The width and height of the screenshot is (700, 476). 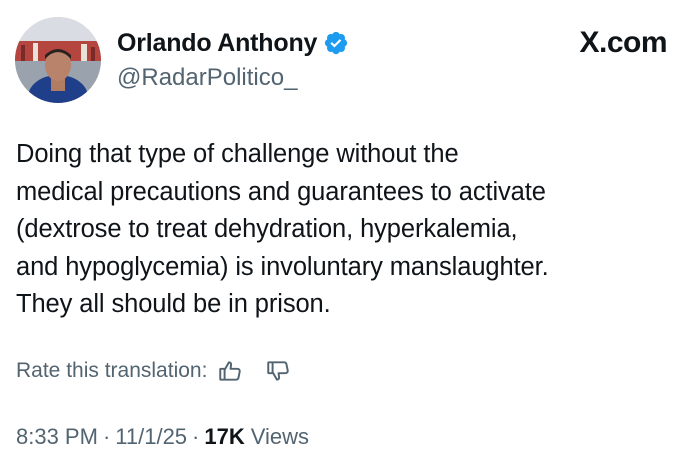 I want to click on tweet-time: 8:33 PM, so click(x=57, y=437).